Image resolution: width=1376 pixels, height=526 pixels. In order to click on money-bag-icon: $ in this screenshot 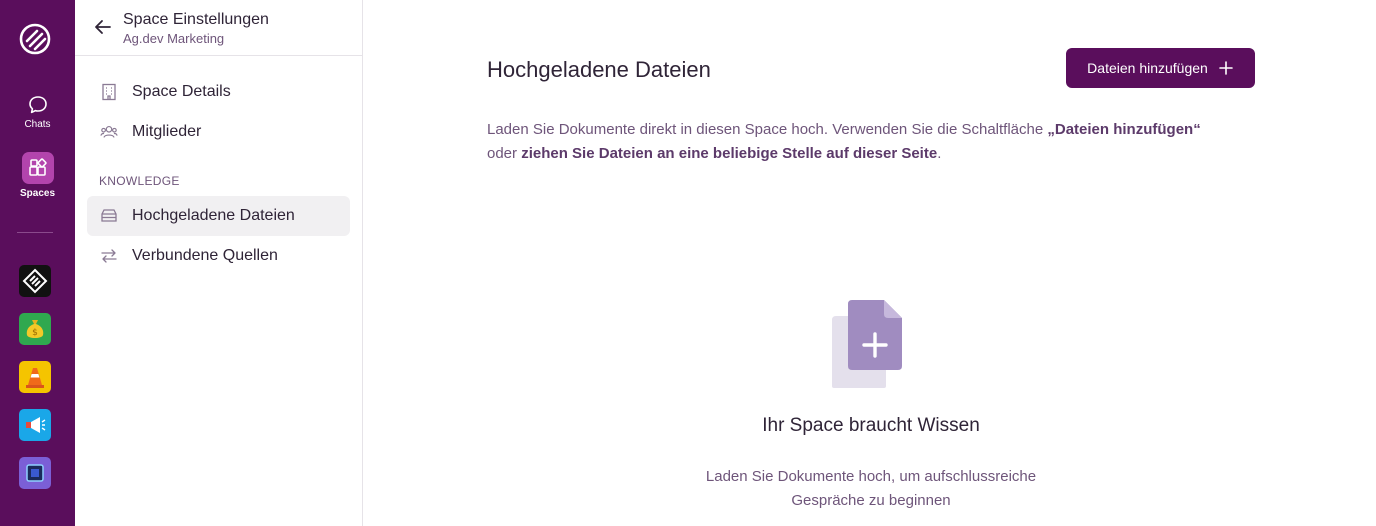, I will do `click(35, 329)`.